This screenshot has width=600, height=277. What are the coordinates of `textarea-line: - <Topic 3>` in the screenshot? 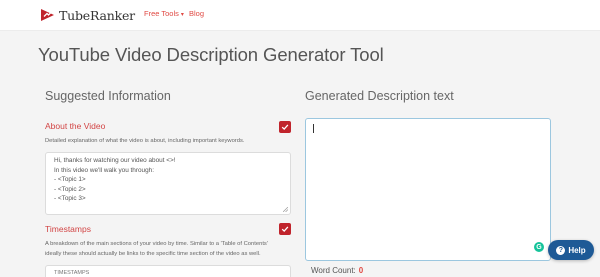 It's located at (70, 199).